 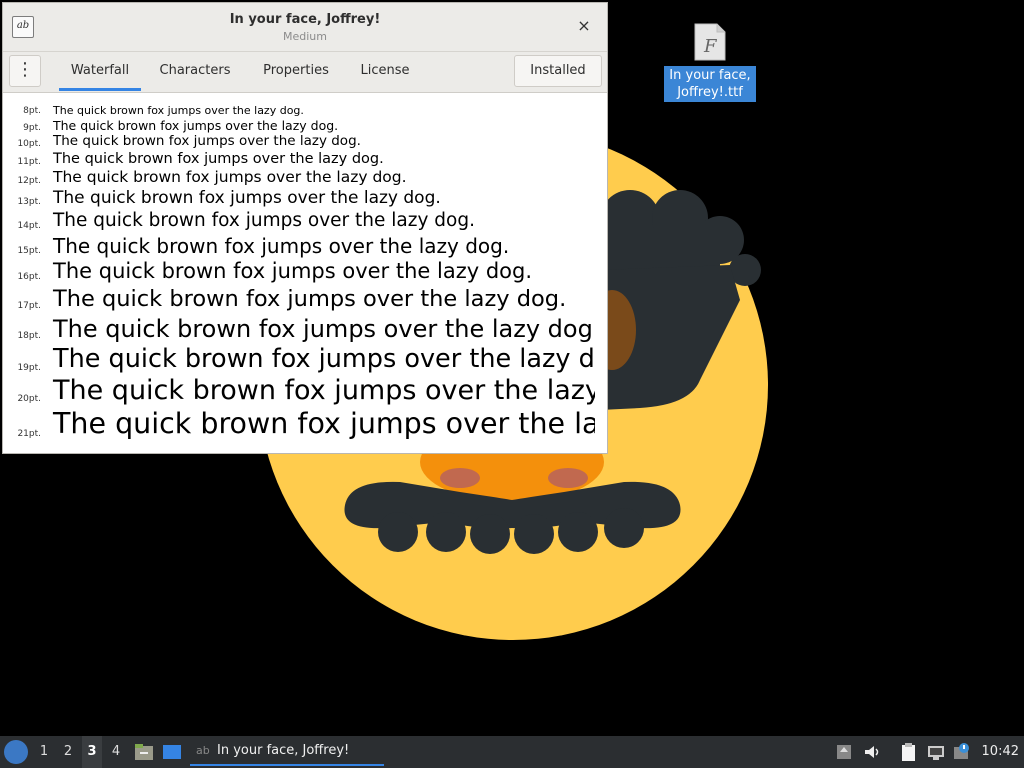 I want to click on menu-button: ⋮, so click(x=25, y=71).